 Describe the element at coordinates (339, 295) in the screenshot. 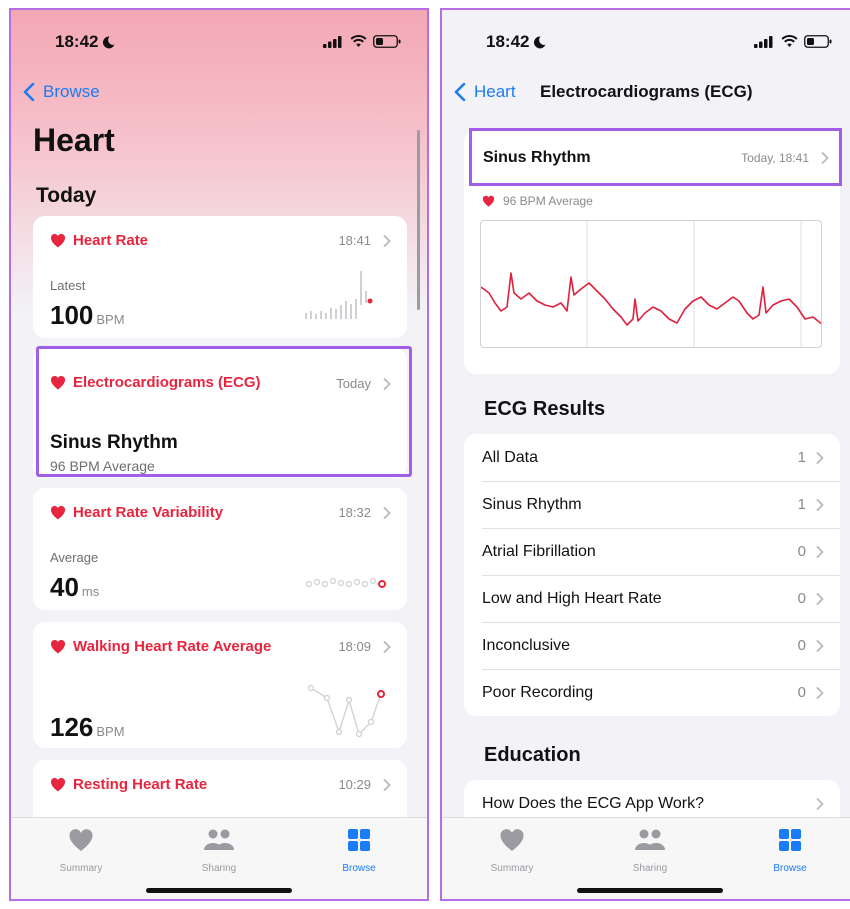

I see `heart-rate-sparkline` at that location.